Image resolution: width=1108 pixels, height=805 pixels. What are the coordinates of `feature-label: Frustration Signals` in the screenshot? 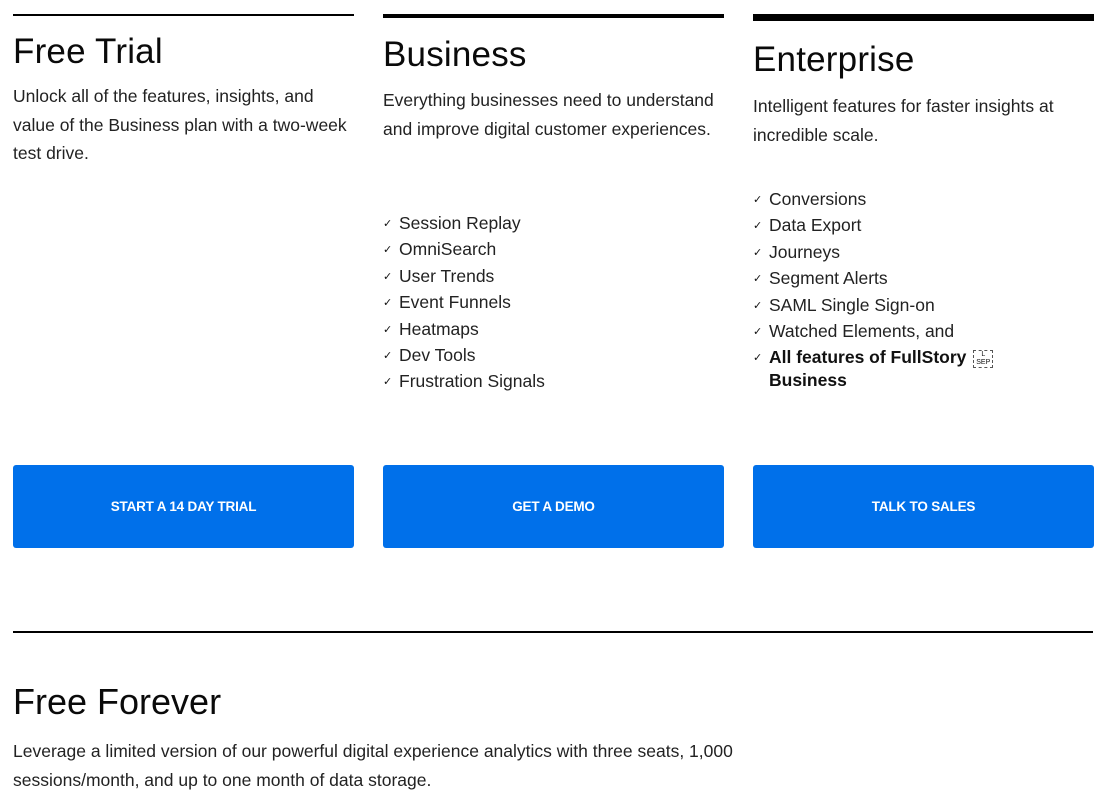 It's located at (472, 381).